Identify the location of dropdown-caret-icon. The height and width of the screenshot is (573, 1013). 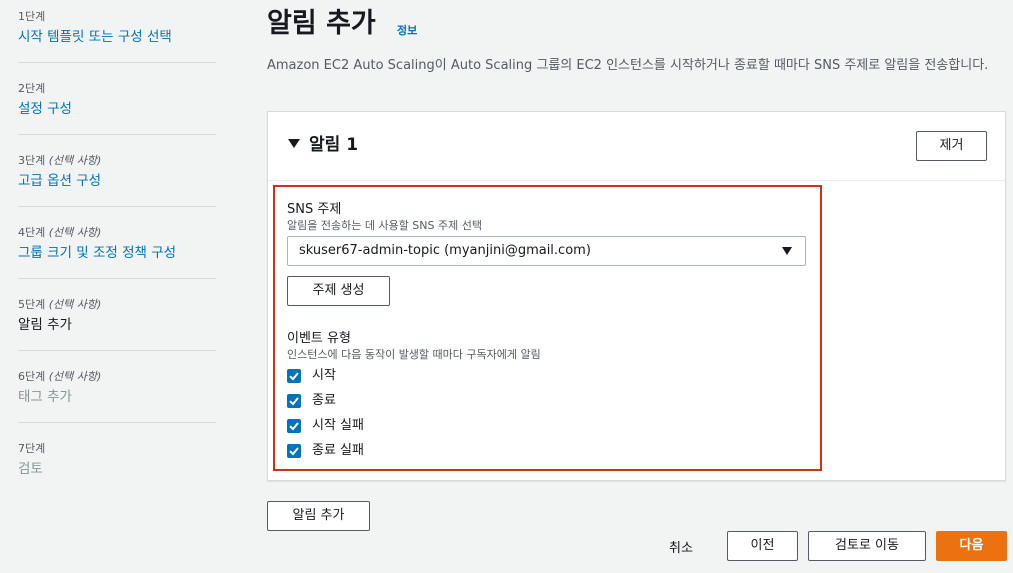
(787, 251).